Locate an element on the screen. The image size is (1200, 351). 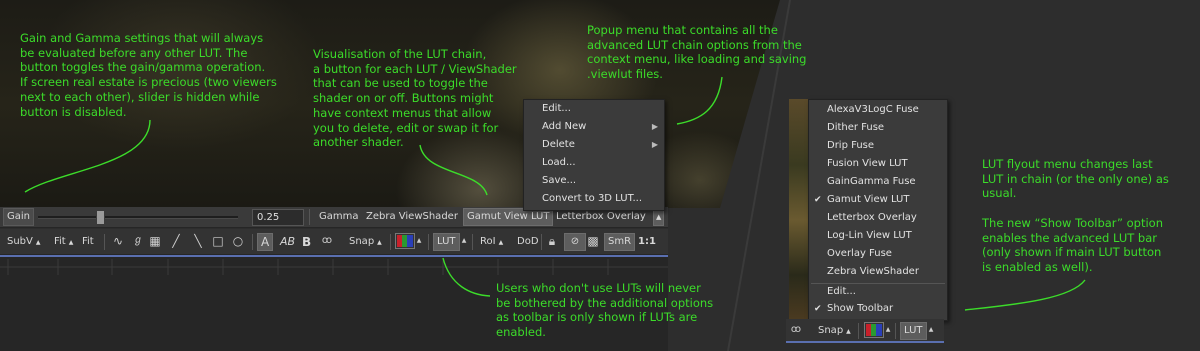
right-snap-button: Snap ▲ is located at coordinates (834, 331).